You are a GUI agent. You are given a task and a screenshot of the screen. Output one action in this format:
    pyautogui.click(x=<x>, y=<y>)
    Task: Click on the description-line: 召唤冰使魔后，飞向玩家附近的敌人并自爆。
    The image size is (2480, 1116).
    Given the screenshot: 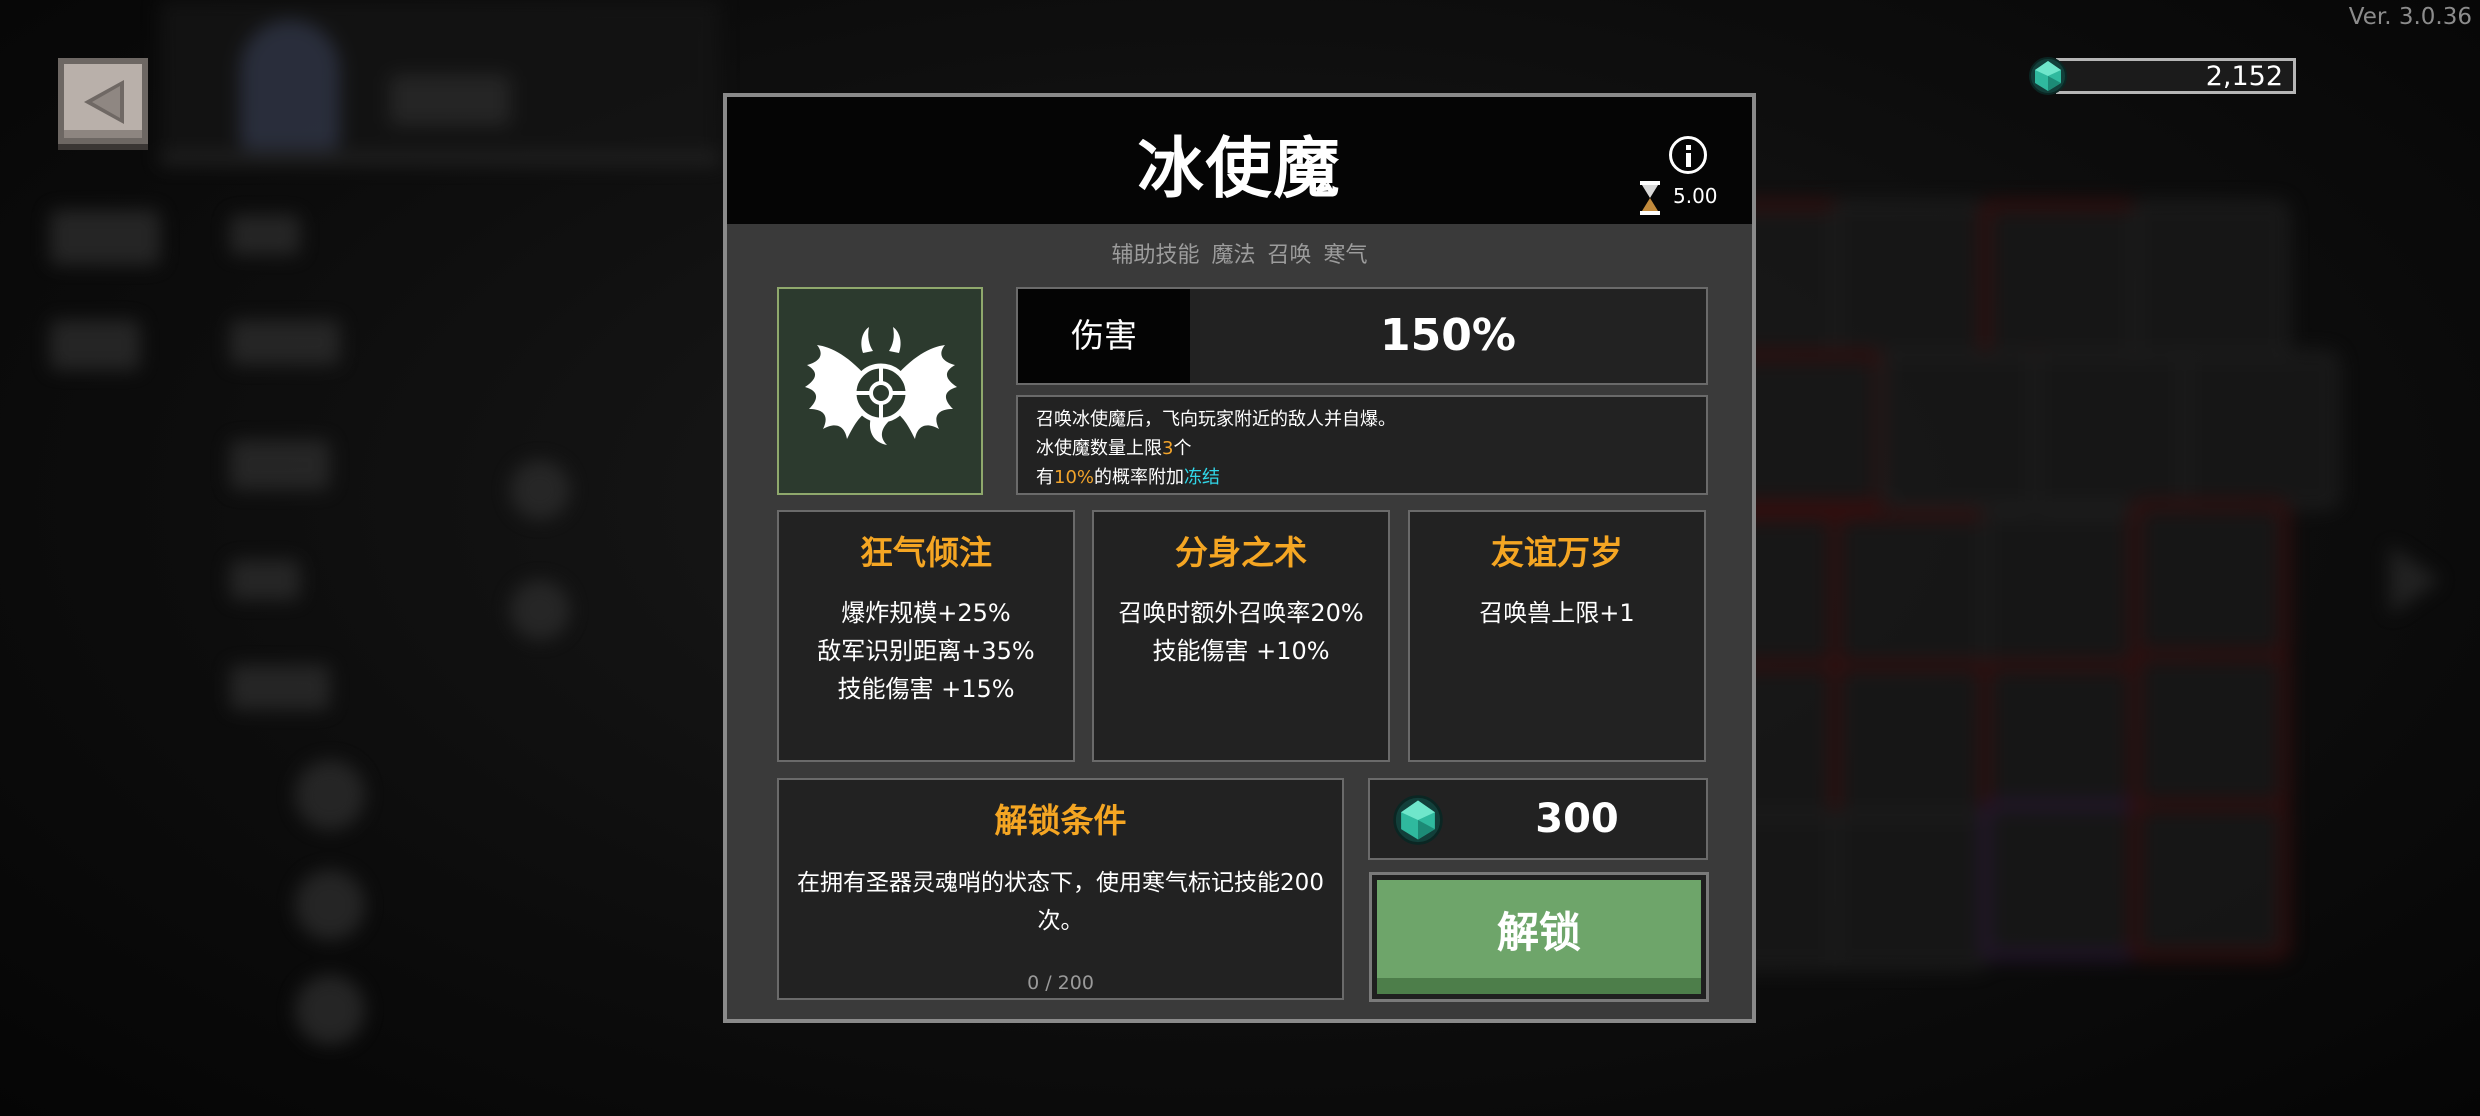 What is the action you would take?
    pyautogui.click(x=1216, y=419)
    